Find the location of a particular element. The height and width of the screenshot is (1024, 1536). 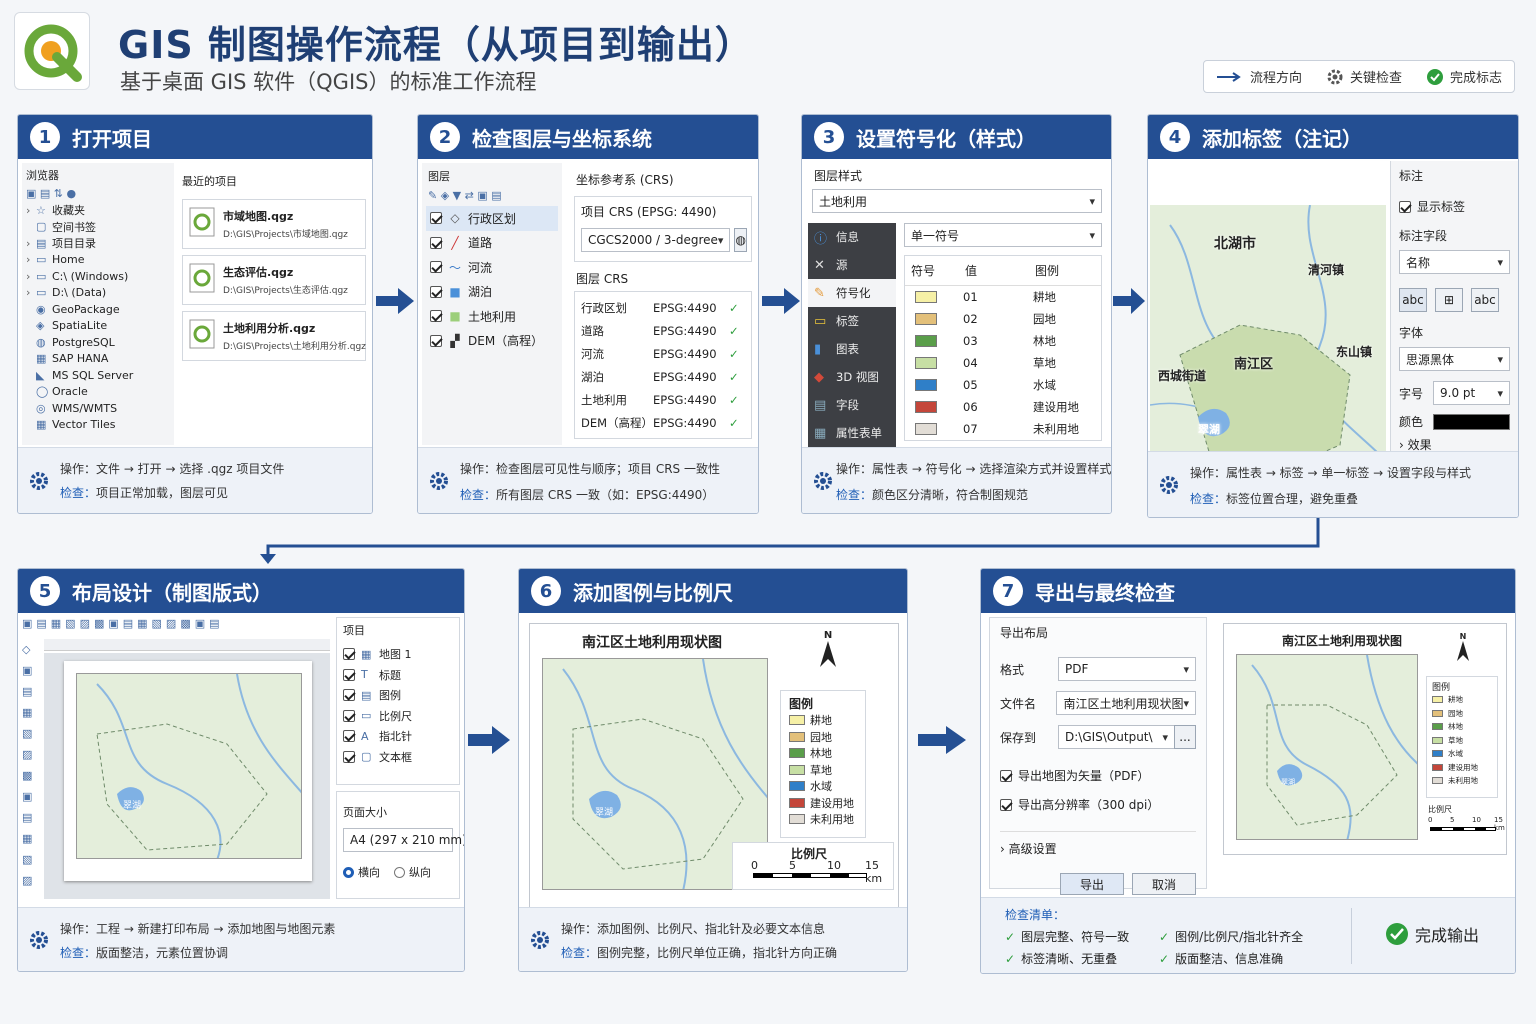

save-path-input: D:\GIS\Output\ is located at coordinates (1116, 737).